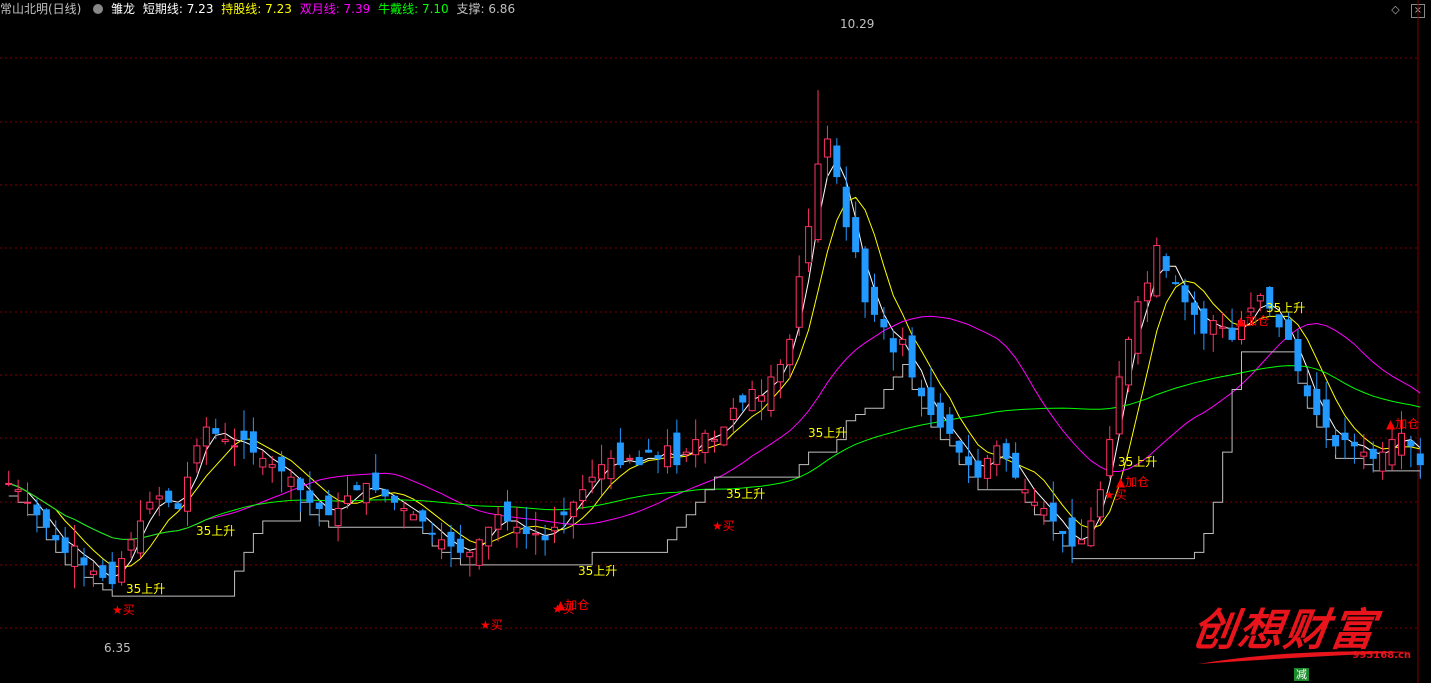  What do you see at coordinates (1301, 674) in the screenshot?
I see `bottom-tag: 减` at bounding box center [1301, 674].